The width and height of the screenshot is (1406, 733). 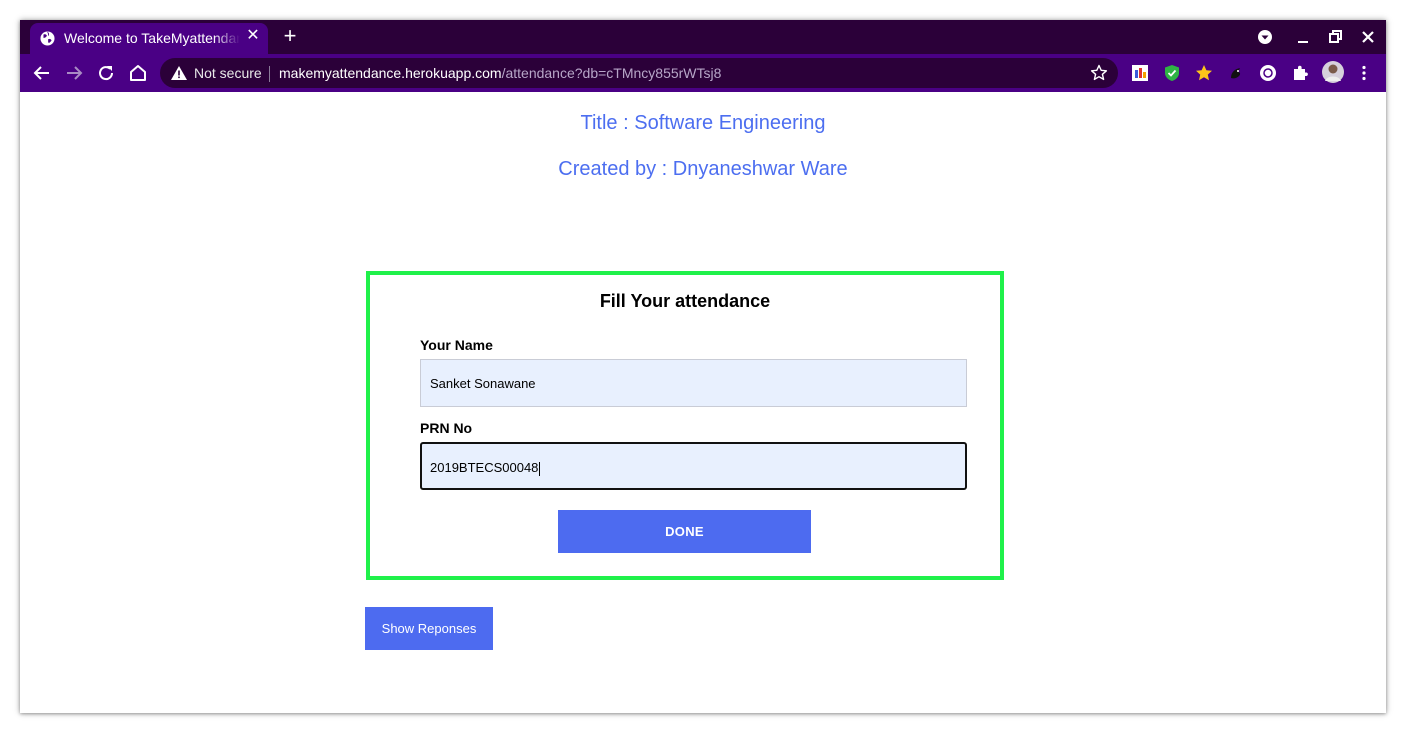 I want to click on forward-arrow-icon, so click(x=74, y=73).